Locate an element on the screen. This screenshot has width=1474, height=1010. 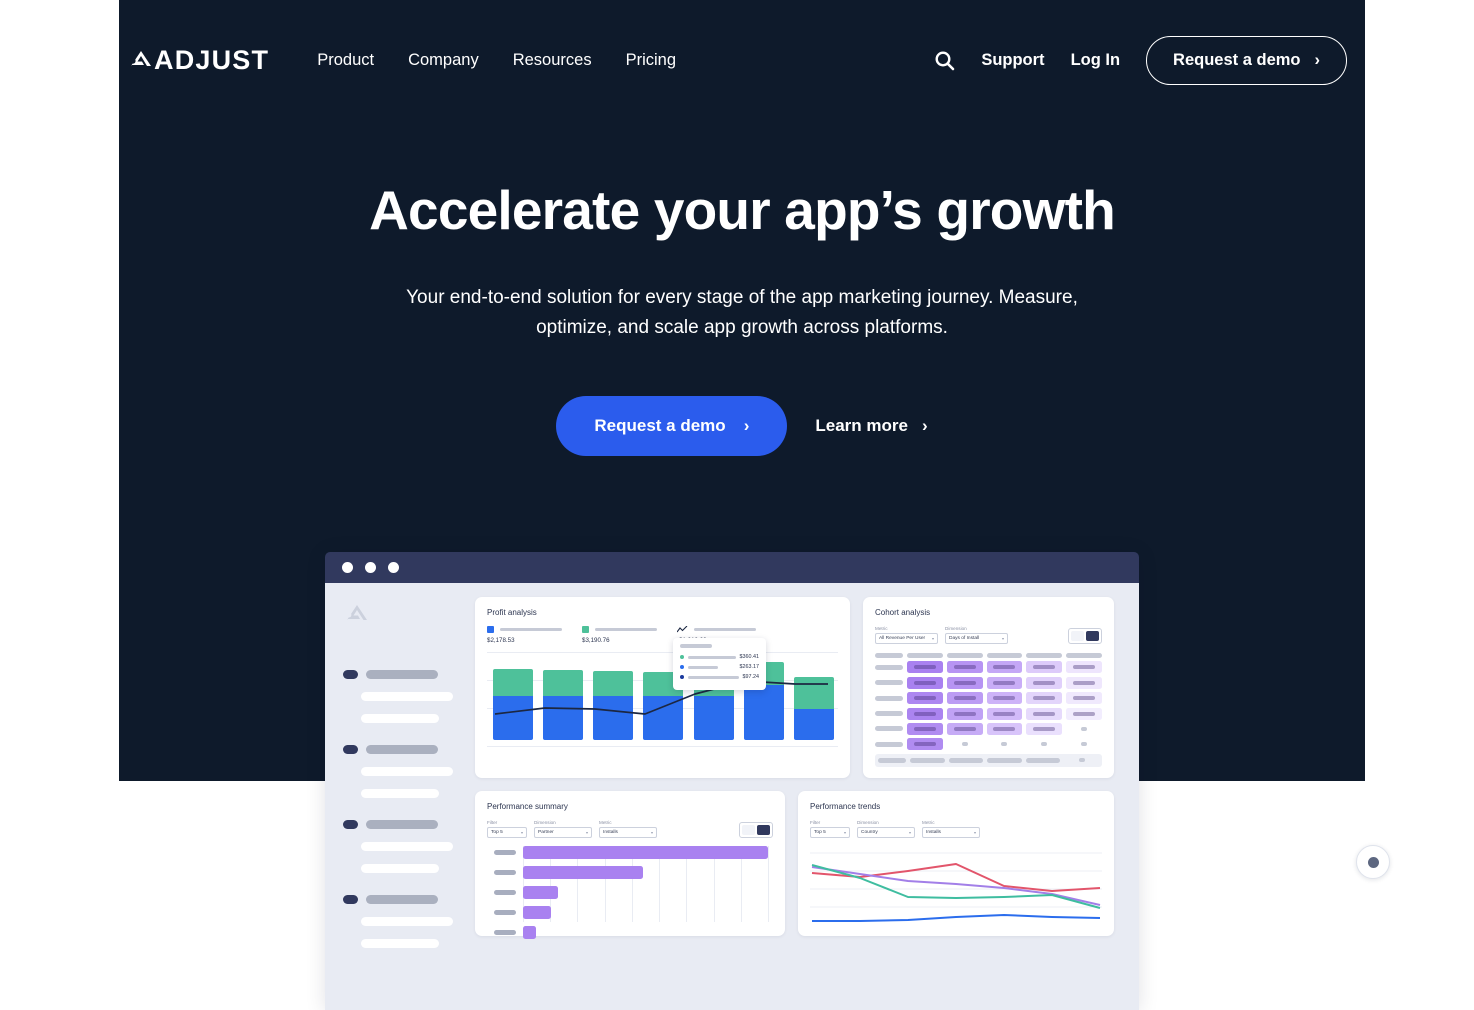
trends-filter-box: Top 5 ▾ is located at coordinates (830, 832).